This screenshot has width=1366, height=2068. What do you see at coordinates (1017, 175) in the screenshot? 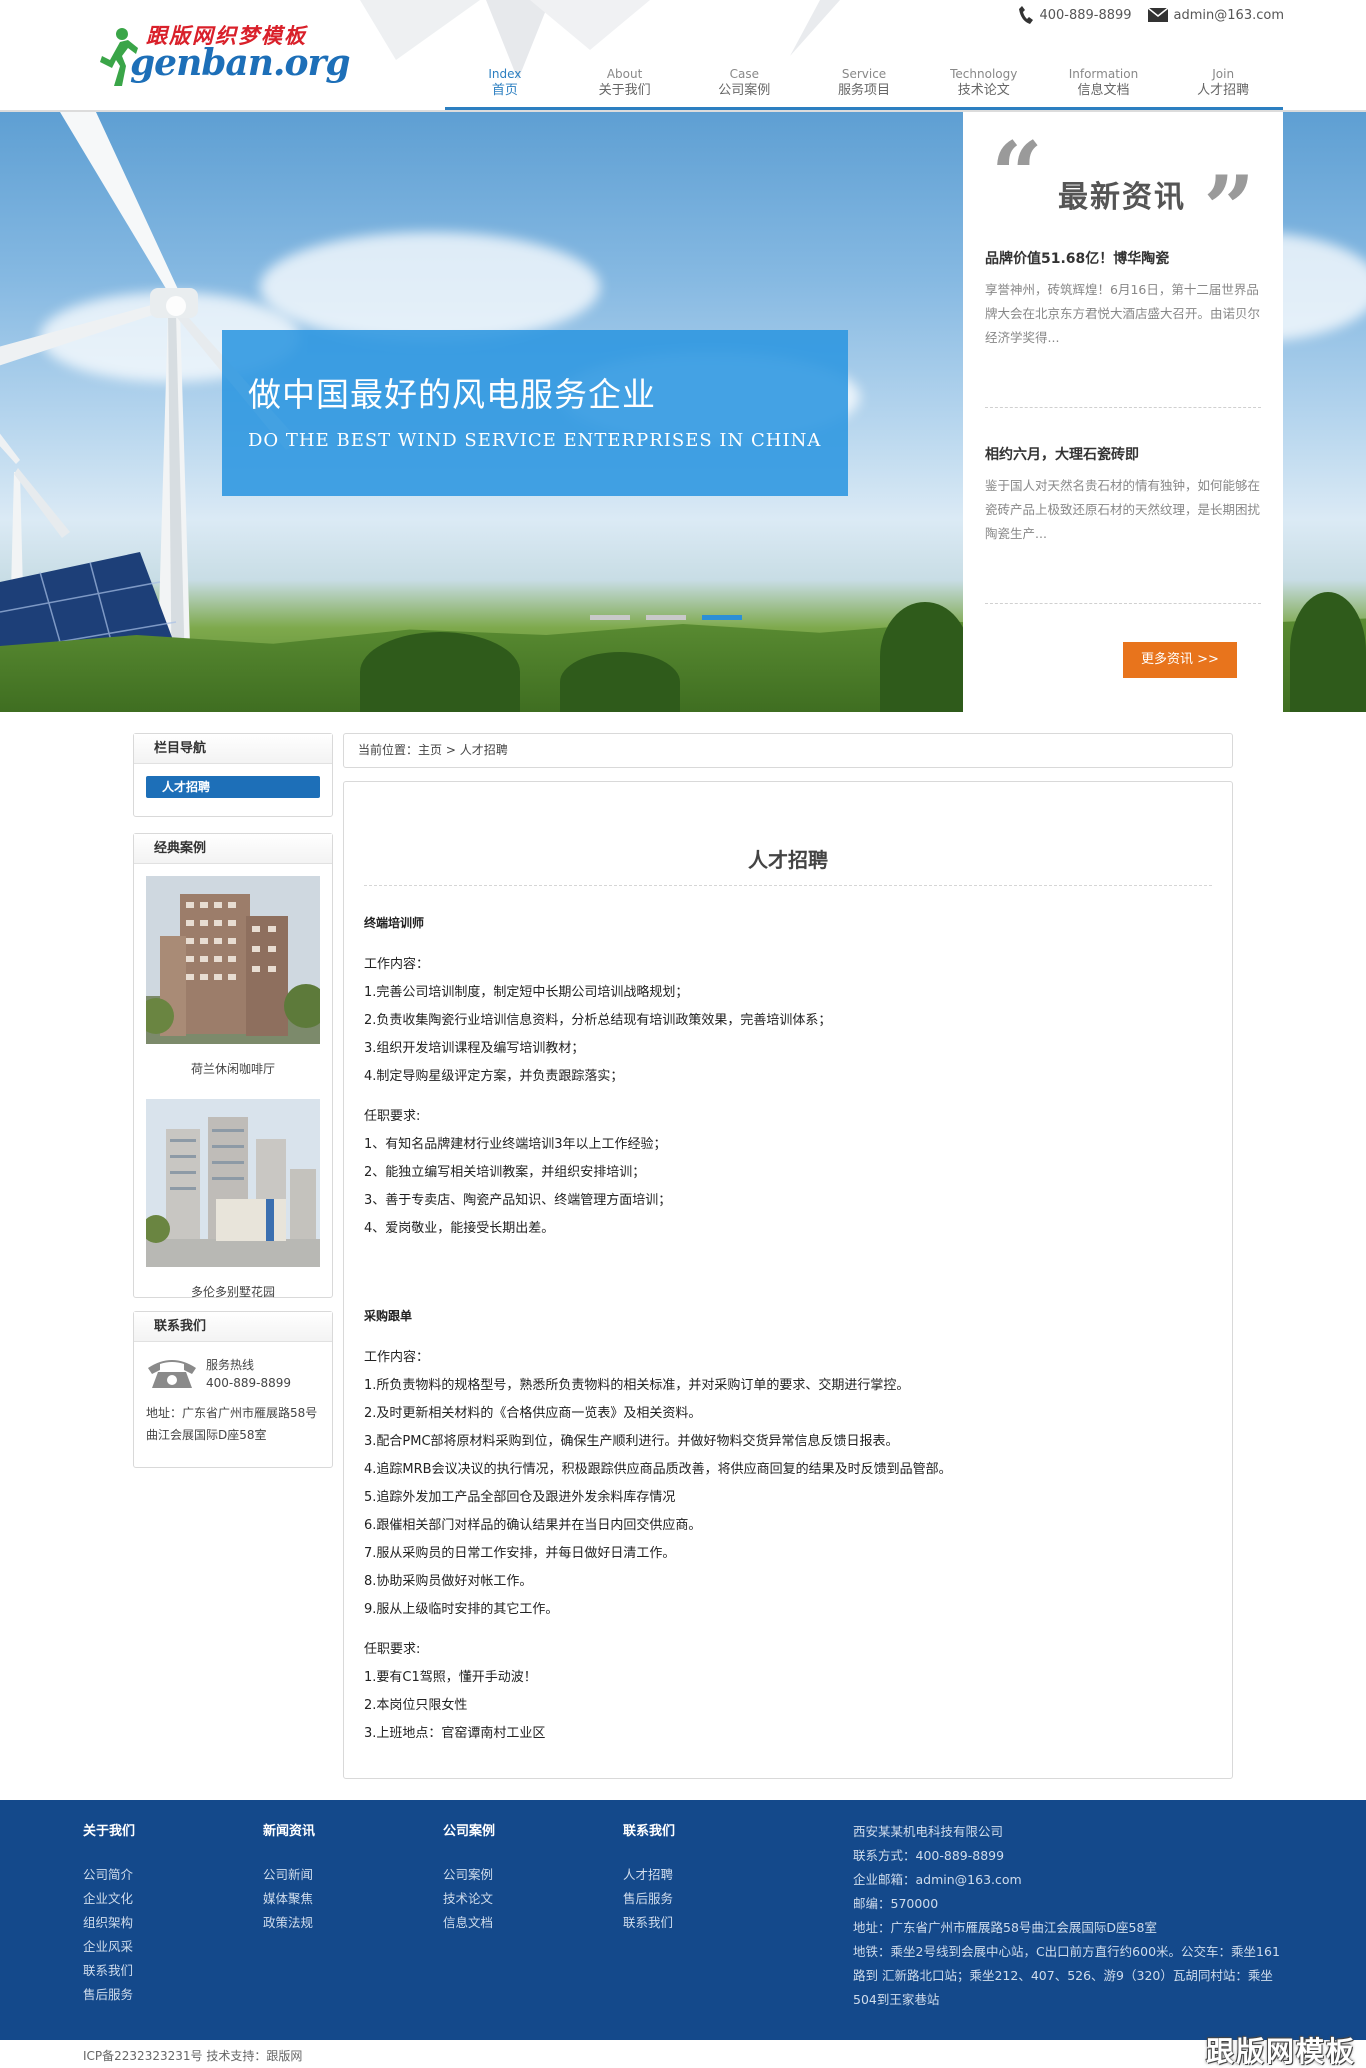
I see `quote-open-icon: “` at bounding box center [1017, 175].